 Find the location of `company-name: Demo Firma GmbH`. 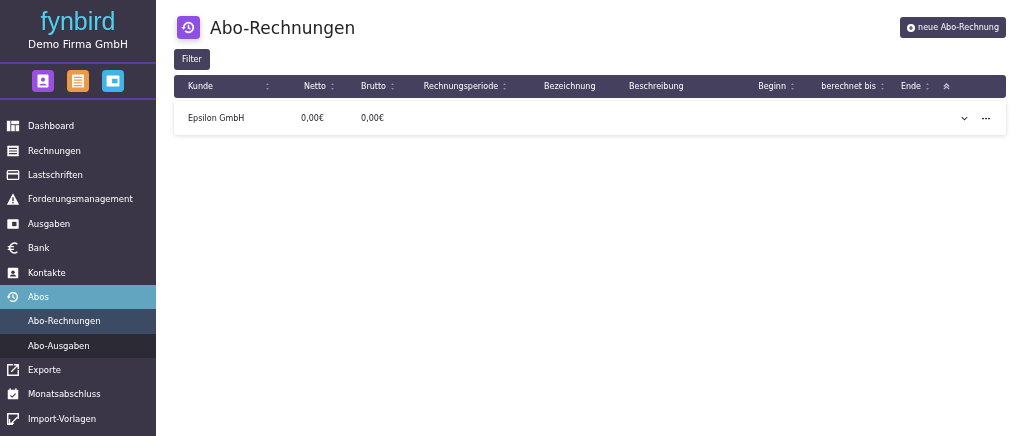

company-name: Demo Firma GmbH is located at coordinates (78, 44).